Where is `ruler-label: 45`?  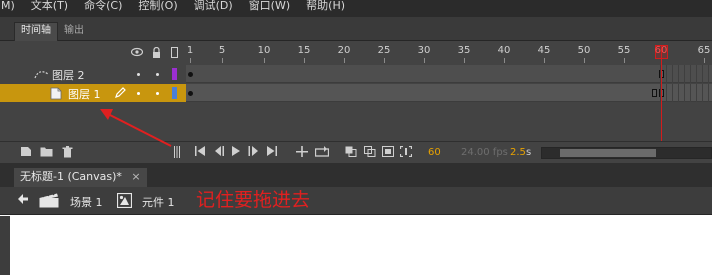 ruler-label: 45 is located at coordinates (544, 50).